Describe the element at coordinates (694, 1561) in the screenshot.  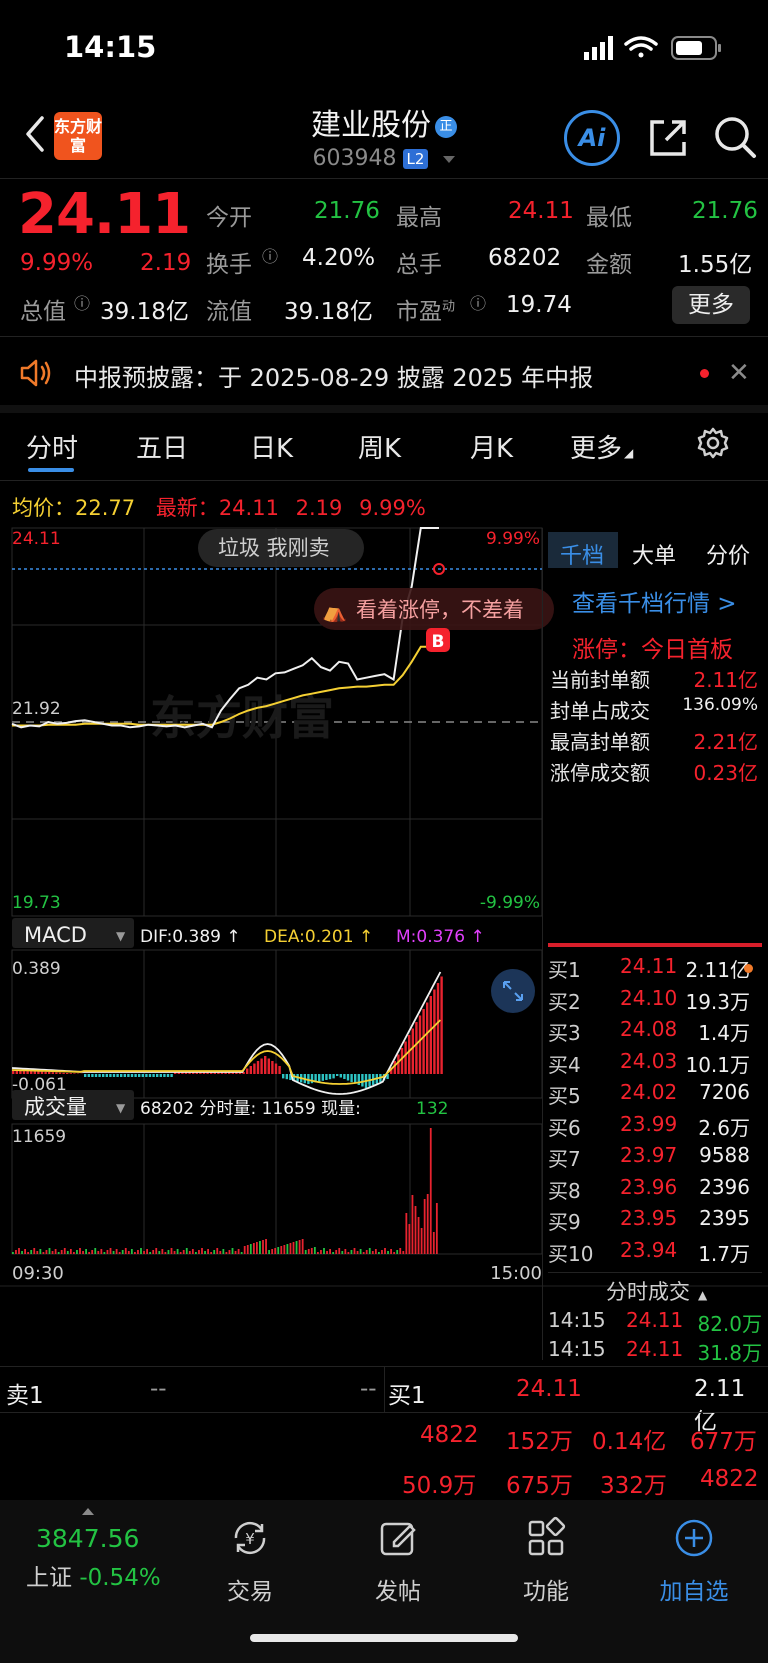
I see `nav-add-watchlist: 加自选` at that location.